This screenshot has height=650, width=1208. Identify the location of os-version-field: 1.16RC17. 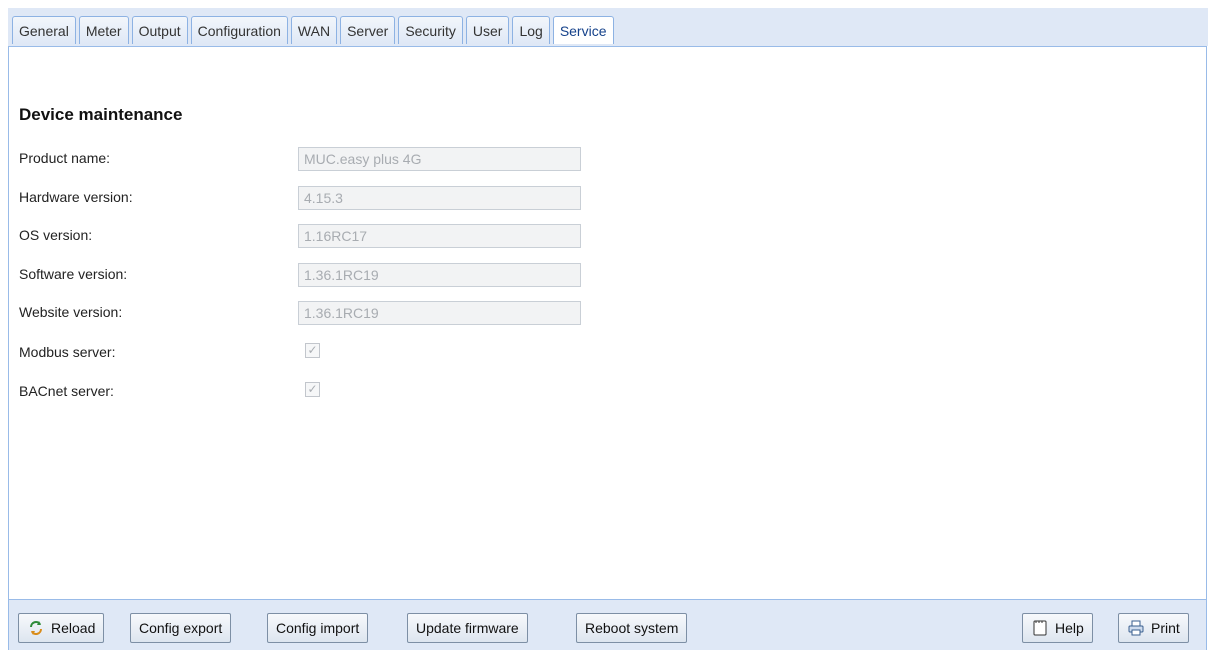
(439, 236).